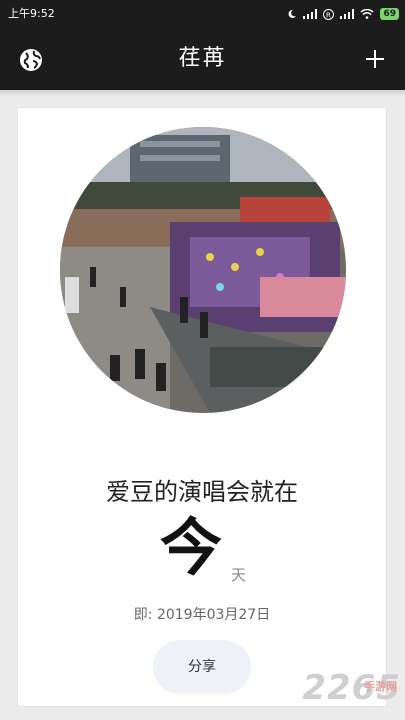  I want to click on share-button: 分享, so click(202, 667).